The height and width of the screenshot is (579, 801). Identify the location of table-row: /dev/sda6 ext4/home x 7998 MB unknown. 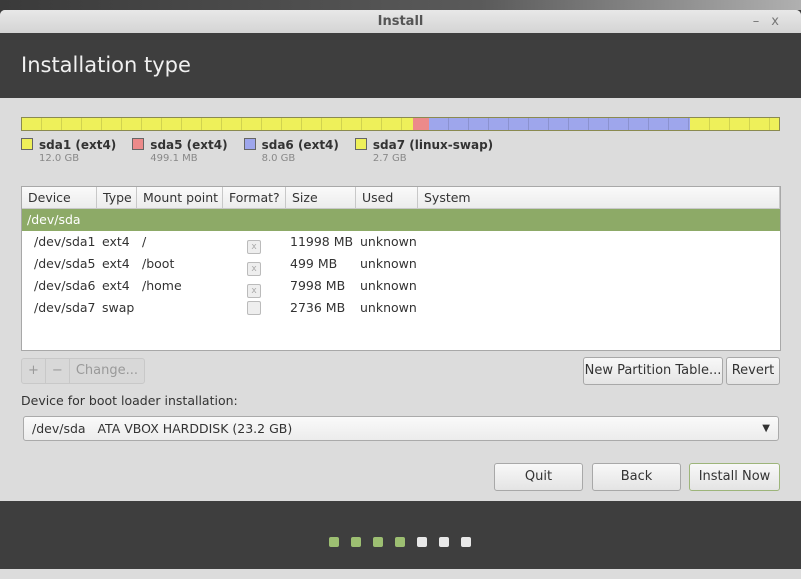
(401, 286).